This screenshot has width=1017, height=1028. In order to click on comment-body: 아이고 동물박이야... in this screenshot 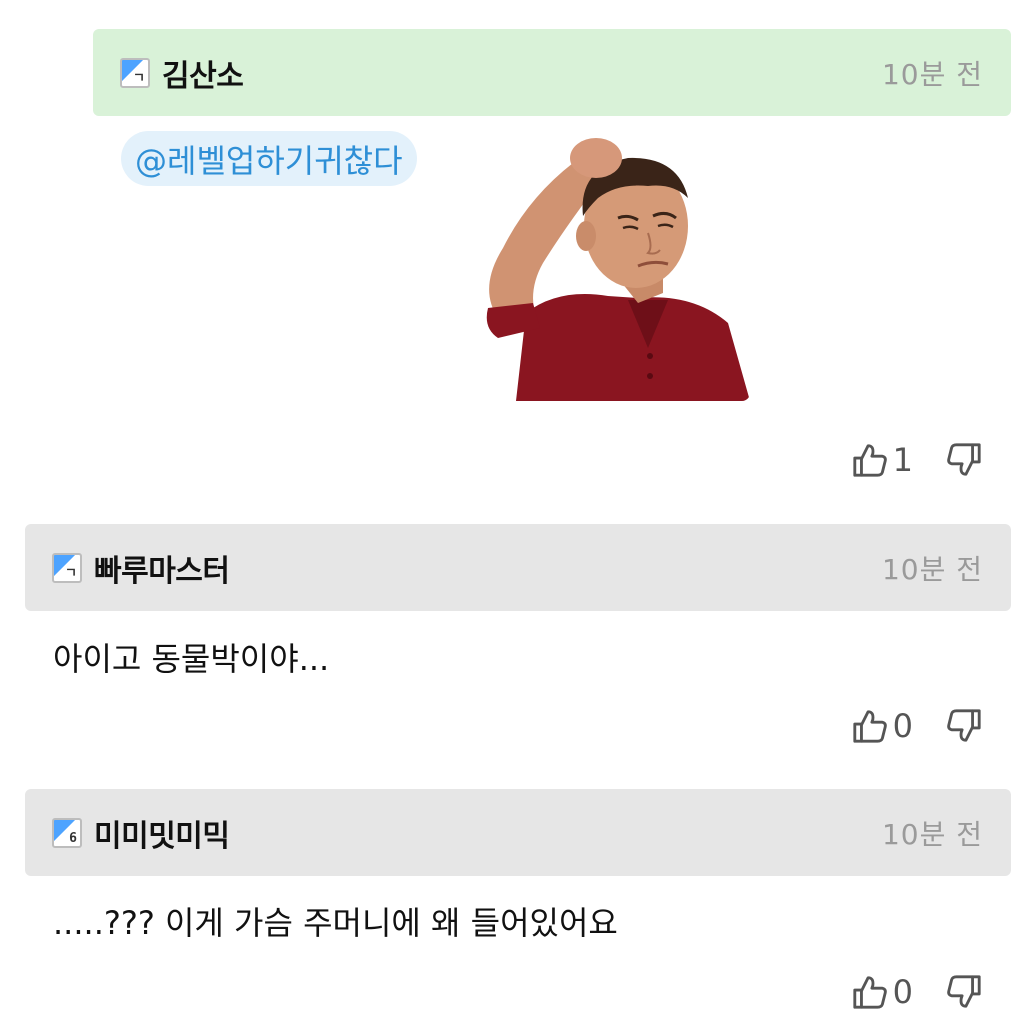, I will do `click(191, 659)`.